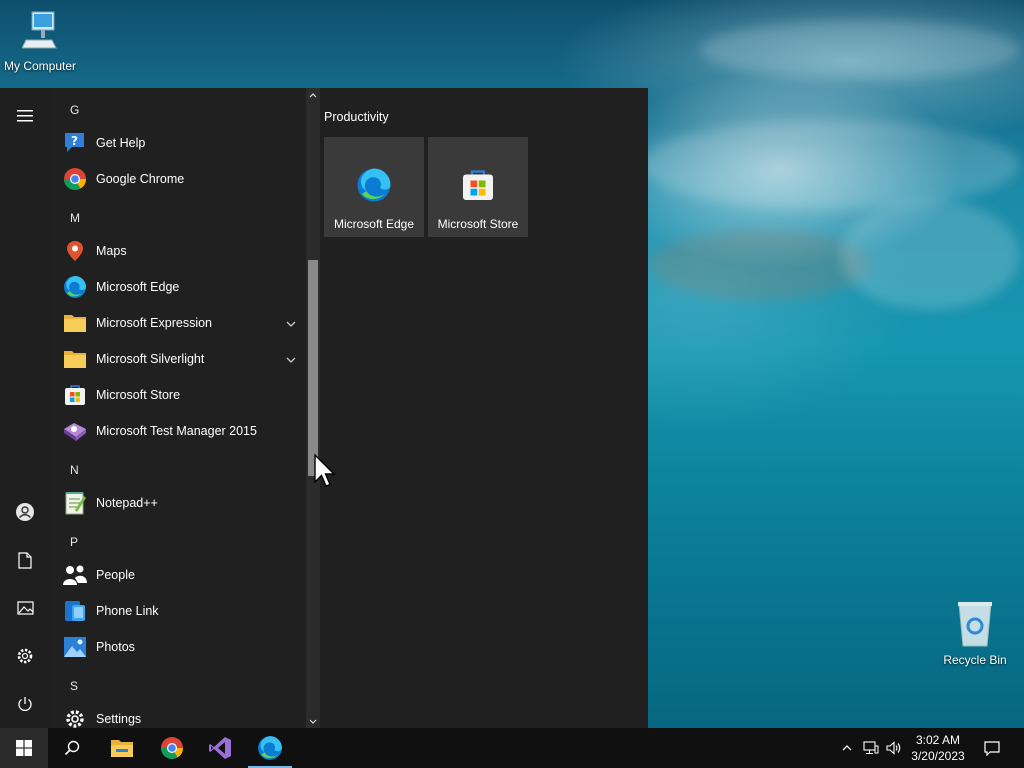 This screenshot has height=768, width=1024. I want to click on scroll-up-button, so click(313, 95).